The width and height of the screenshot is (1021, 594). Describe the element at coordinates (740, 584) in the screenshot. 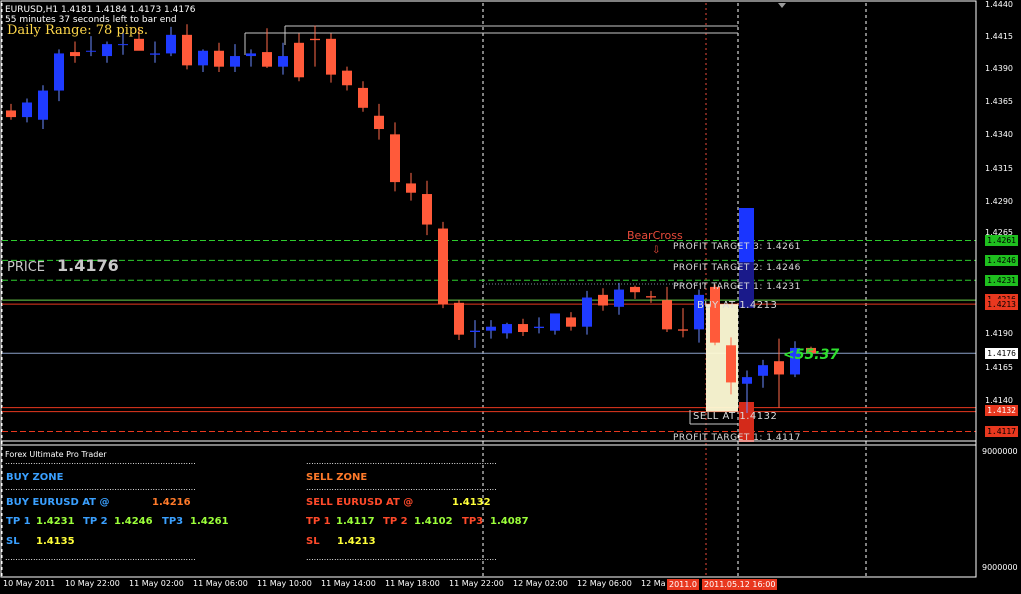

I see `current-datetime-box: 2011.05.12 16:00` at that location.